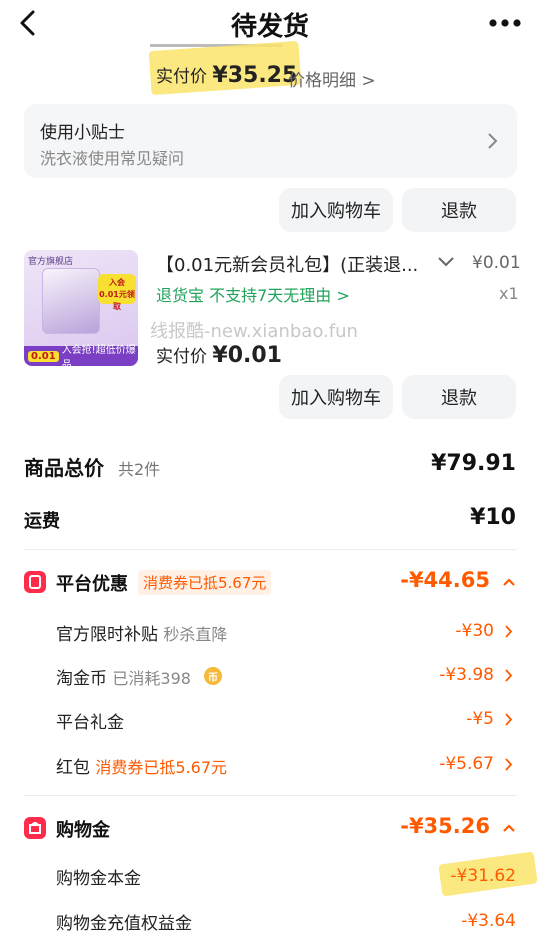 Image resolution: width=540 pixels, height=946 pixels. What do you see at coordinates (253, 294) in the screenshot?
I see `return-guarantee-link: 退货宝 不支持7天无理由 >` at bounding box center [253, 294].